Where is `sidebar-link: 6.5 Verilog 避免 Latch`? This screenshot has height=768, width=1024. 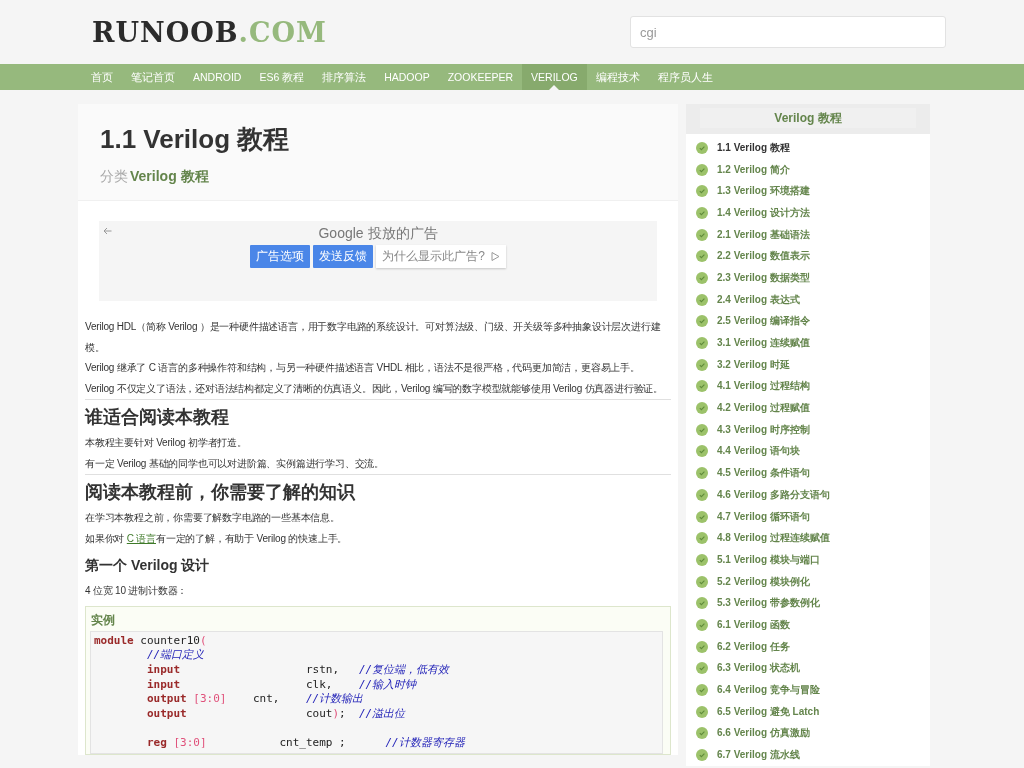
sidebar-link: 6.5 Verilog 避免 Latch is located at coordinates (768, 711).